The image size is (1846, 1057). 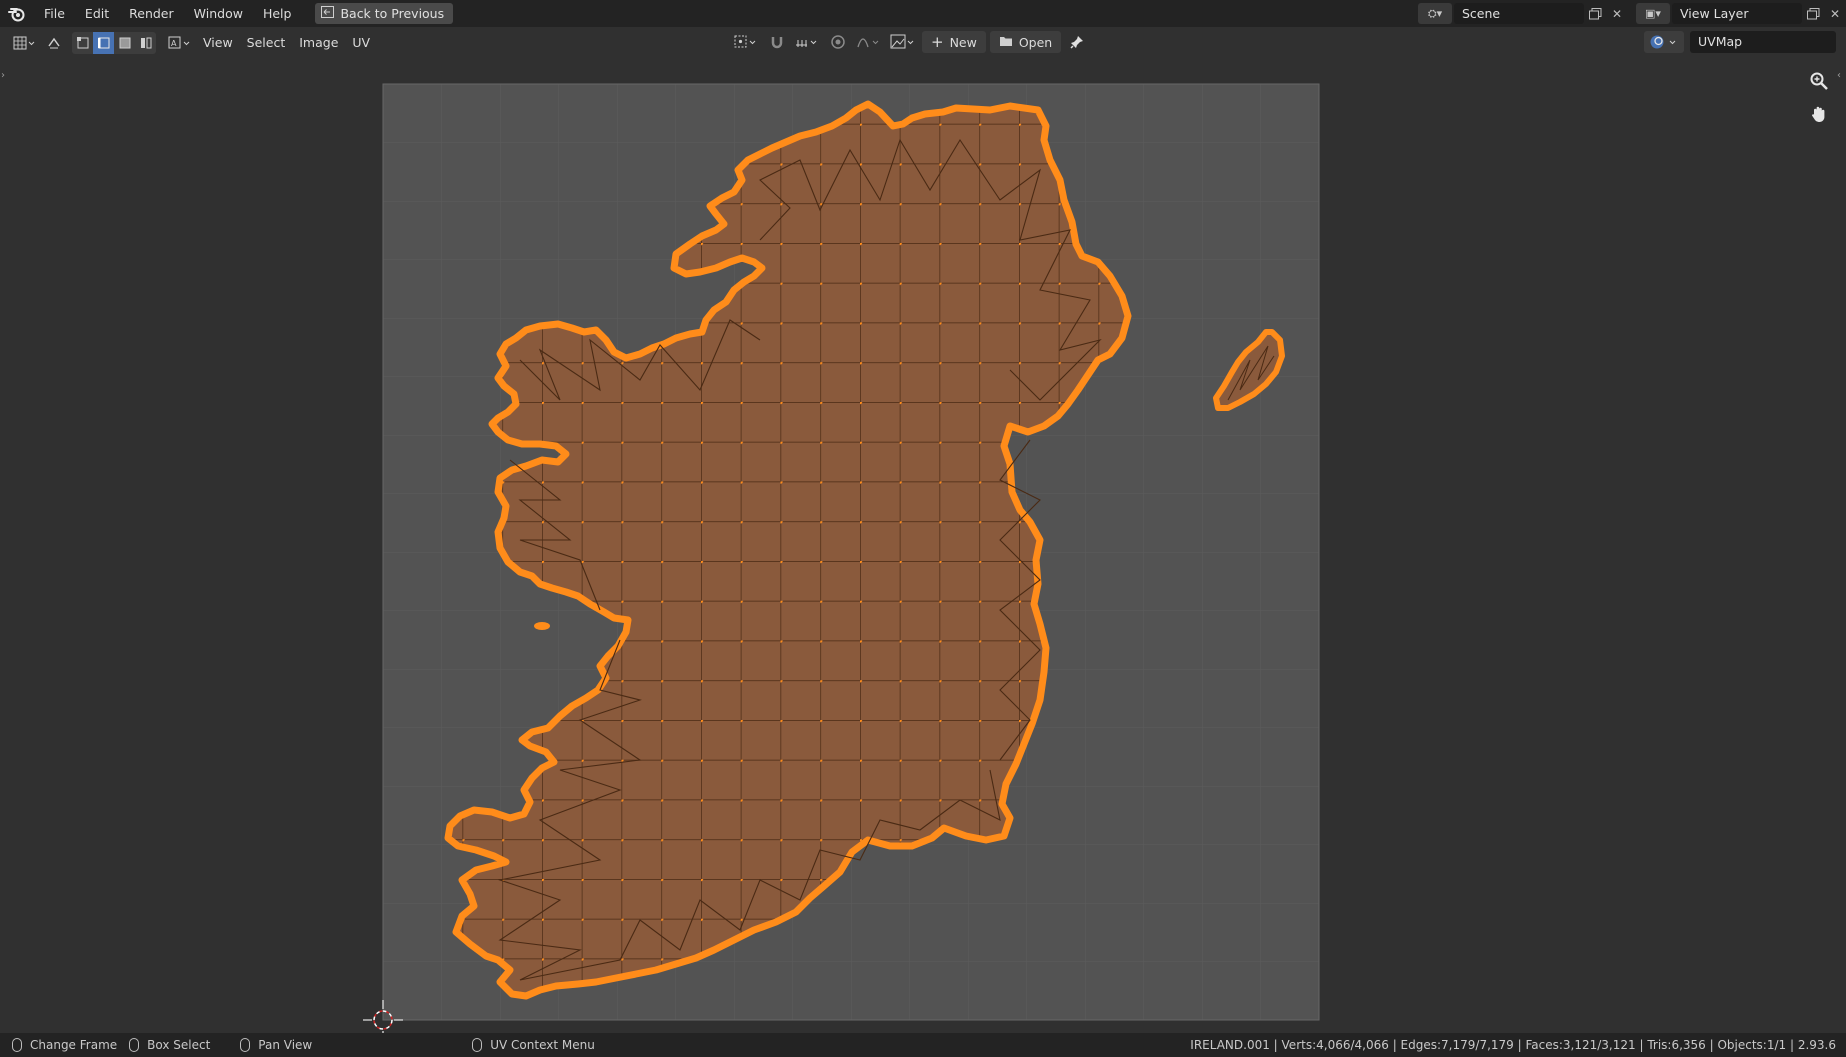 I want to click on close-scene-icon: ✕, so click(x=1617, y=13).